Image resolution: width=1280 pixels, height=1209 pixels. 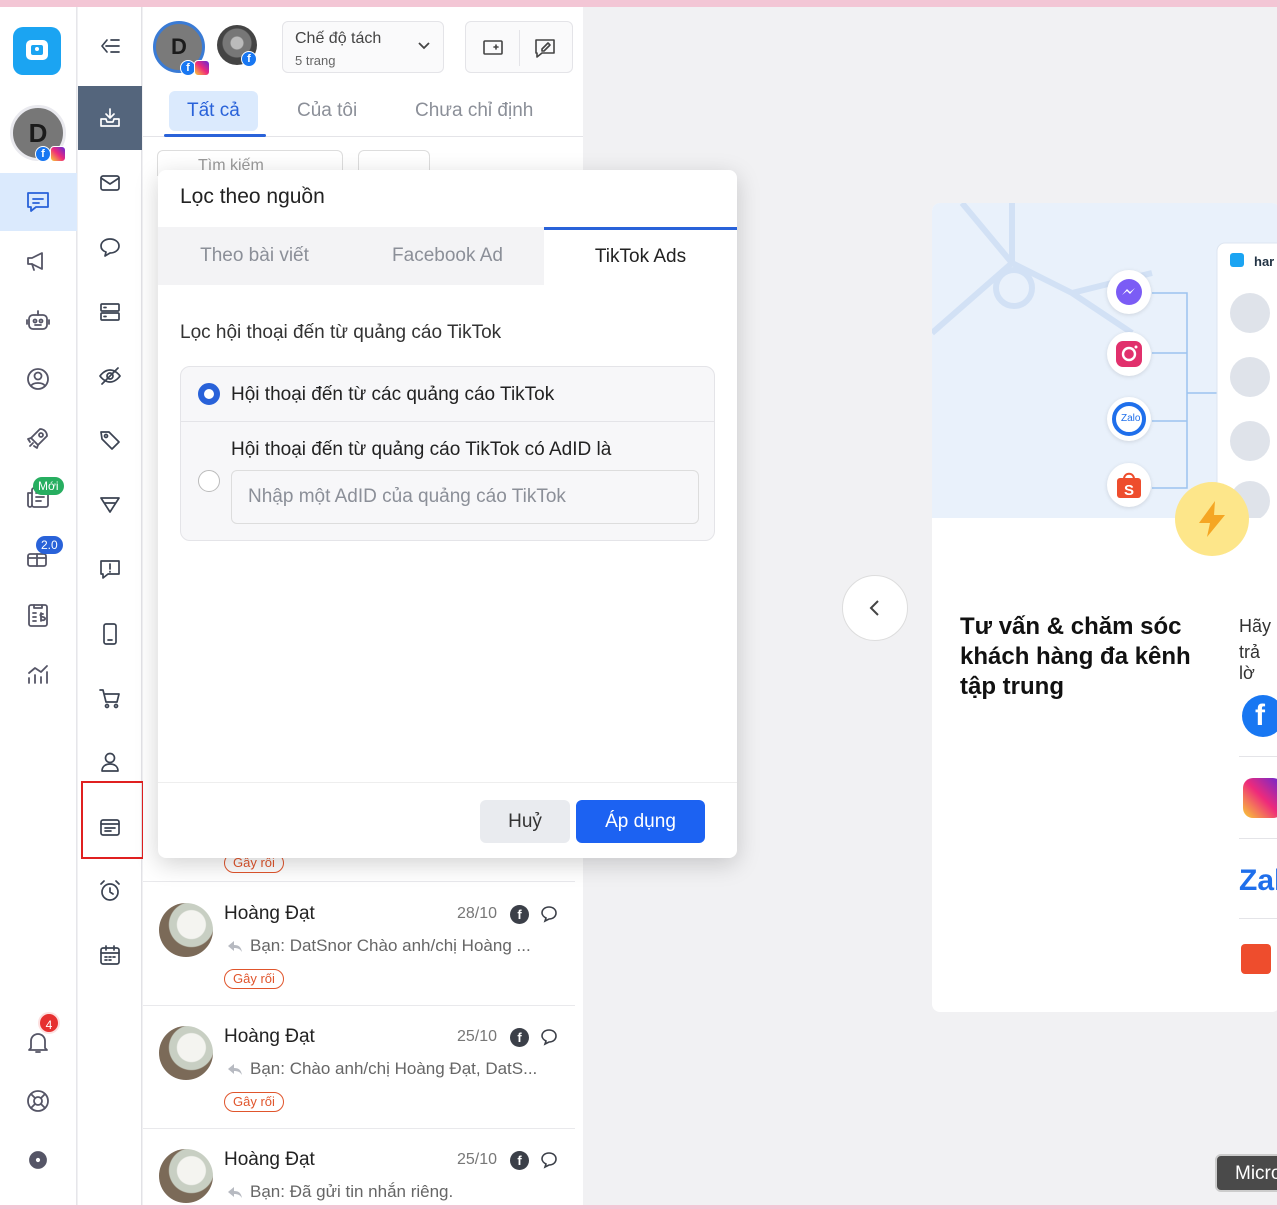 What do you see at coordinates (38, 133) in the screenshot?
I see `user-avatar: D f` at bounding box center [38, 133].